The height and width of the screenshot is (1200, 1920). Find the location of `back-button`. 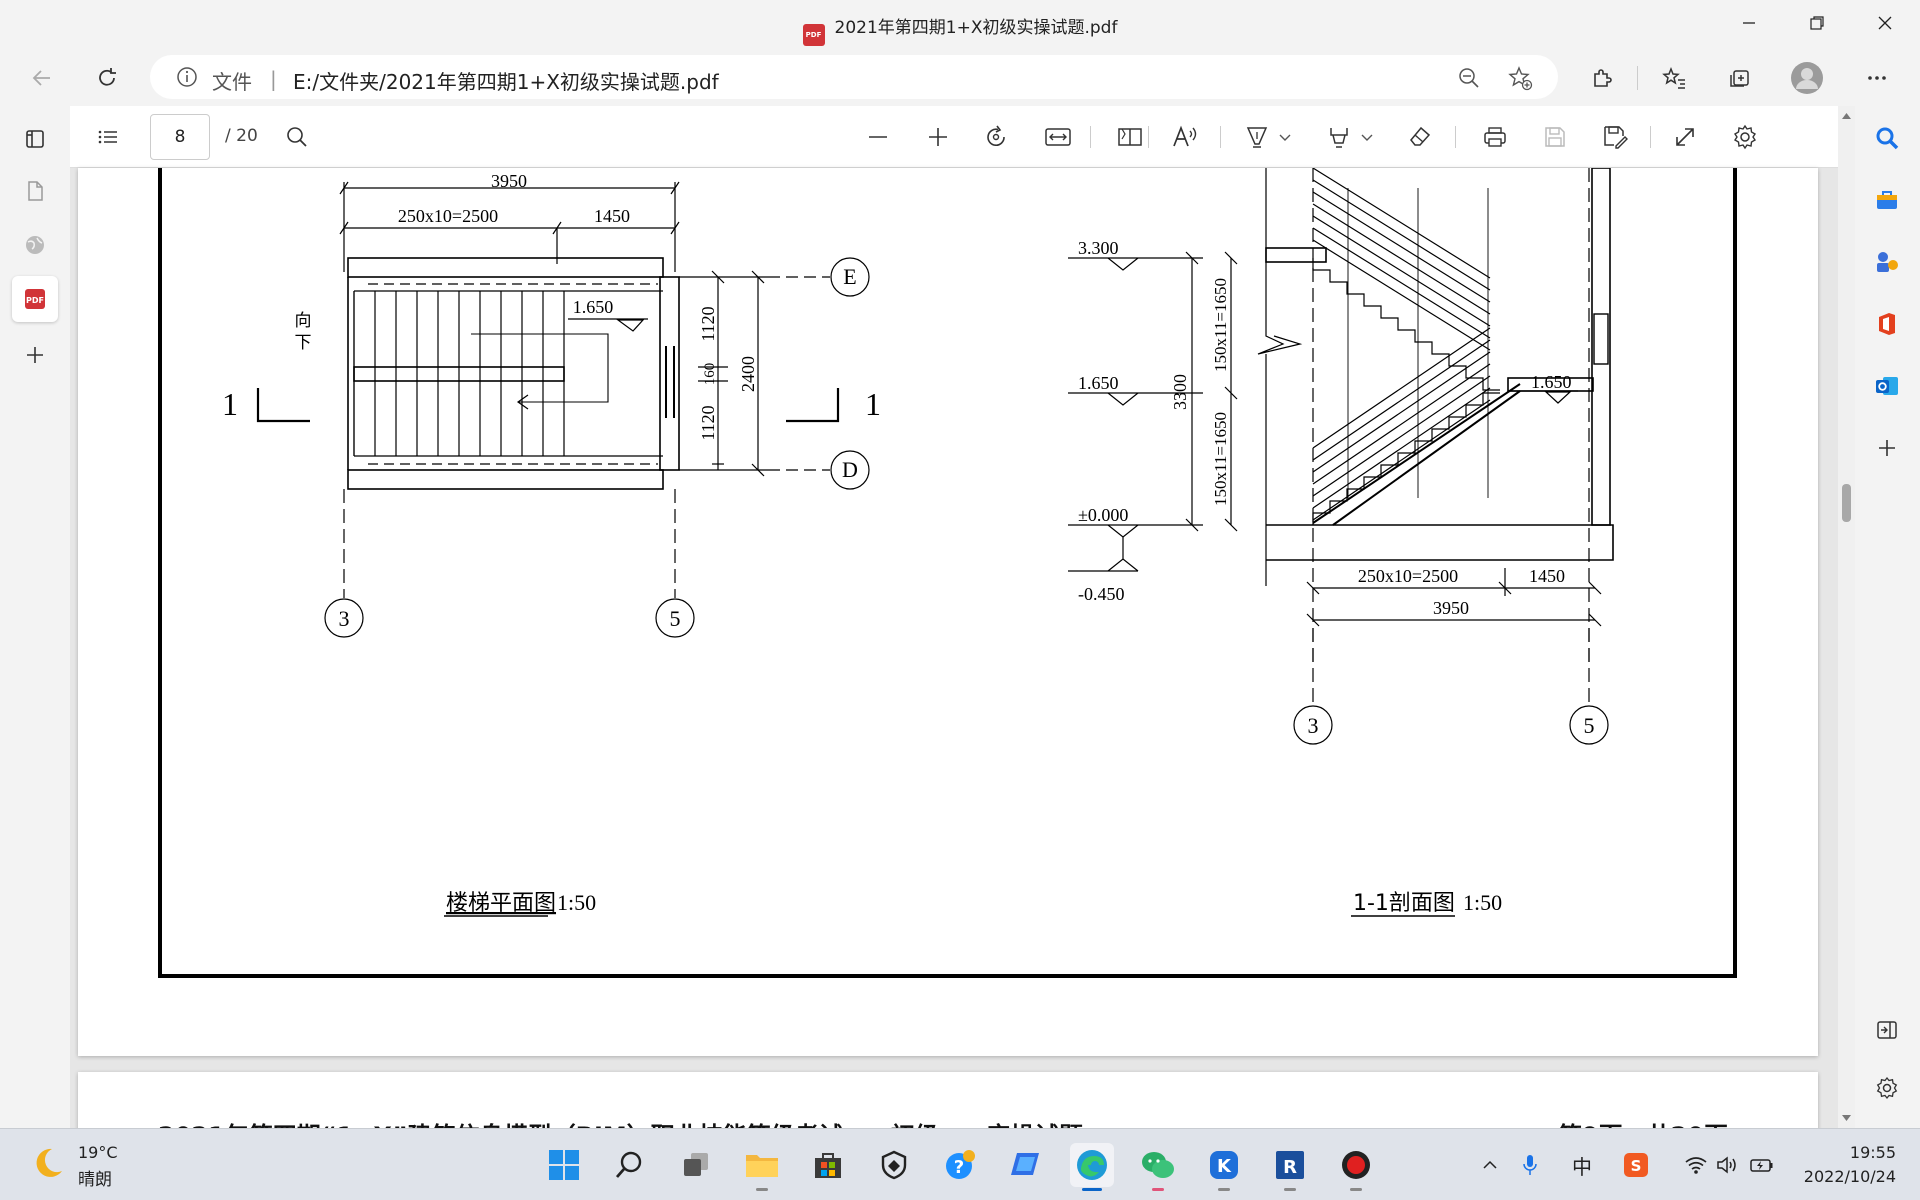

back-button is located at coordinates (42, 78).